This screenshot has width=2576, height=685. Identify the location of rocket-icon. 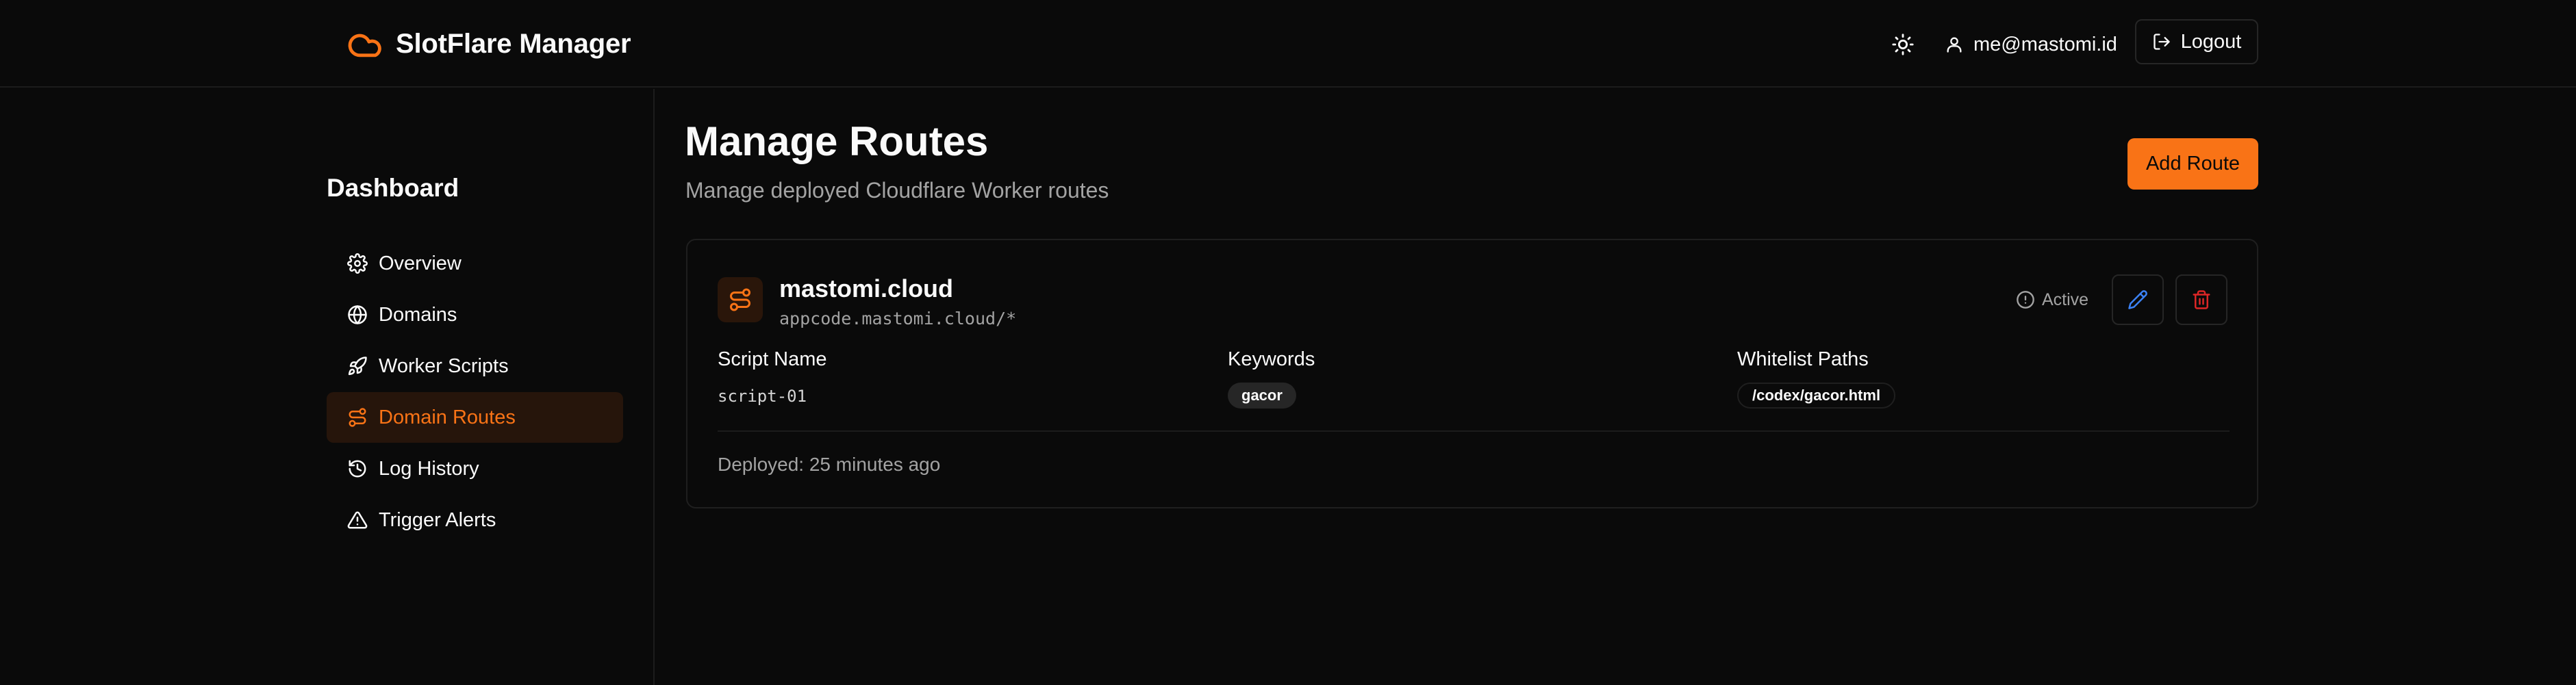
(357, 366).